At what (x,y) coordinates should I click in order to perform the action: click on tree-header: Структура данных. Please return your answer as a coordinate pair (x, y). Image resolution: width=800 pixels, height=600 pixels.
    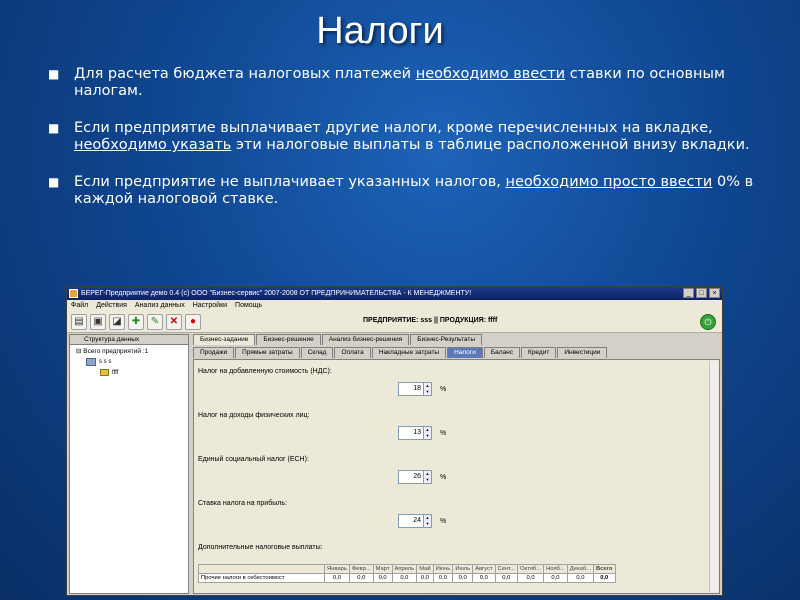
    Looking at the image, I should click on (129, 340).